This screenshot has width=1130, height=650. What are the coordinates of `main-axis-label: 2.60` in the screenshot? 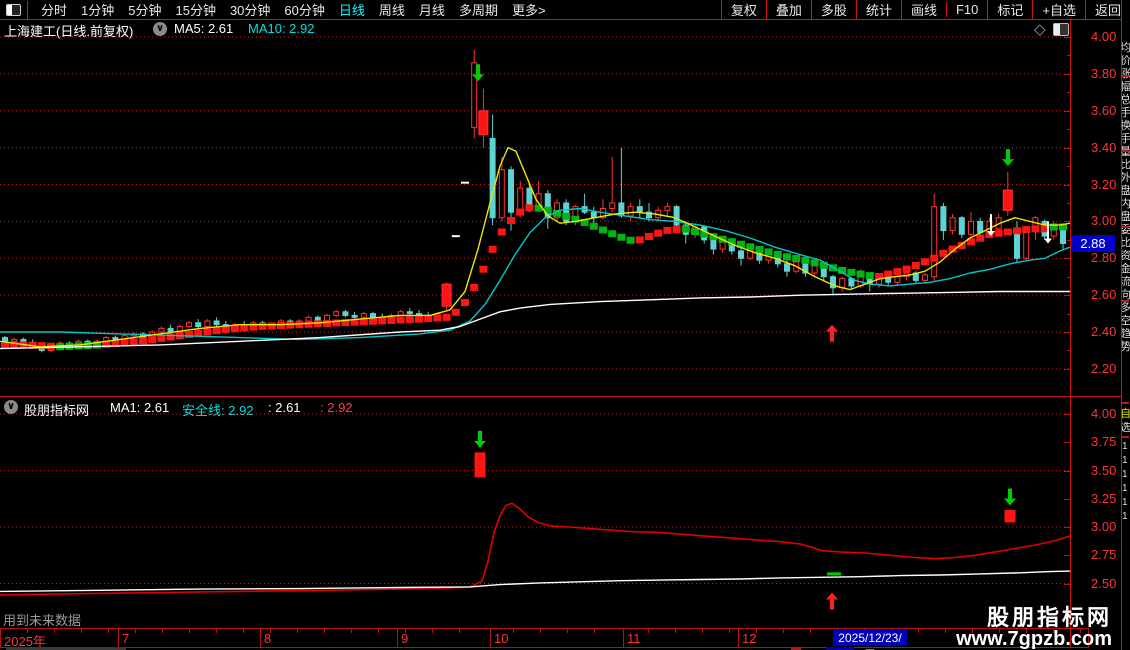 It's located at (1104, 295).